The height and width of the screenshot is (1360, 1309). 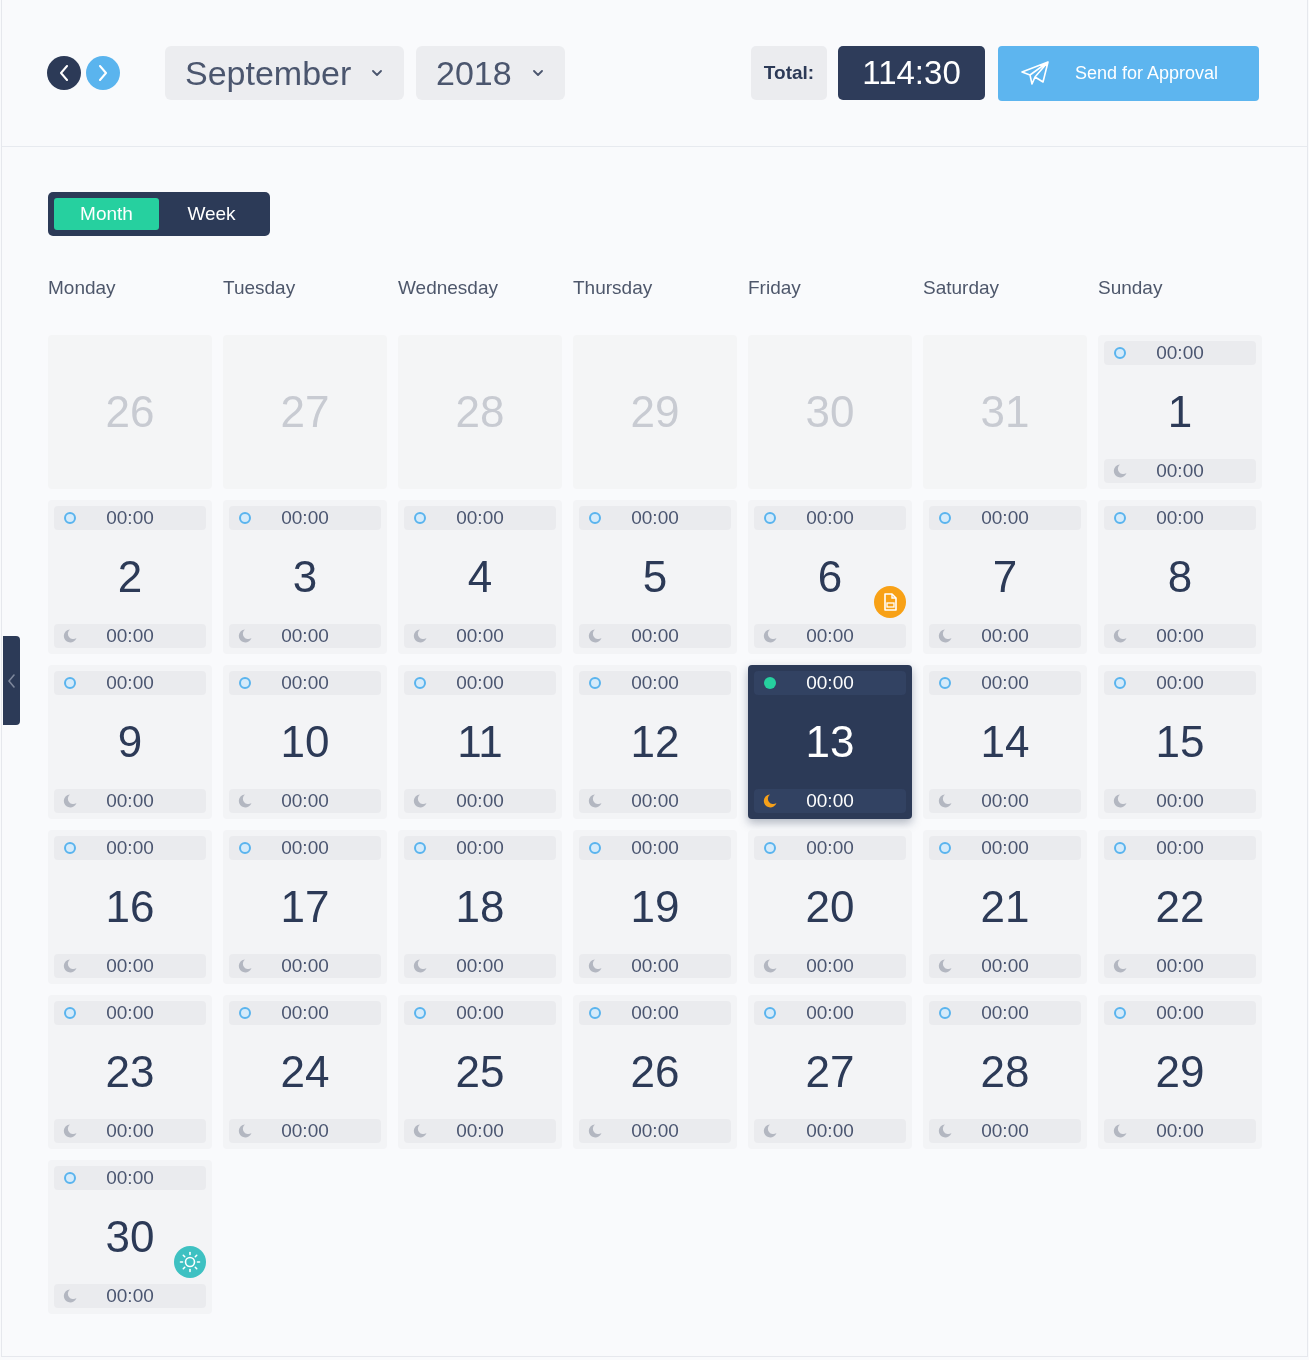 I want to click on day-number: 6, so click(x=830, y=577).